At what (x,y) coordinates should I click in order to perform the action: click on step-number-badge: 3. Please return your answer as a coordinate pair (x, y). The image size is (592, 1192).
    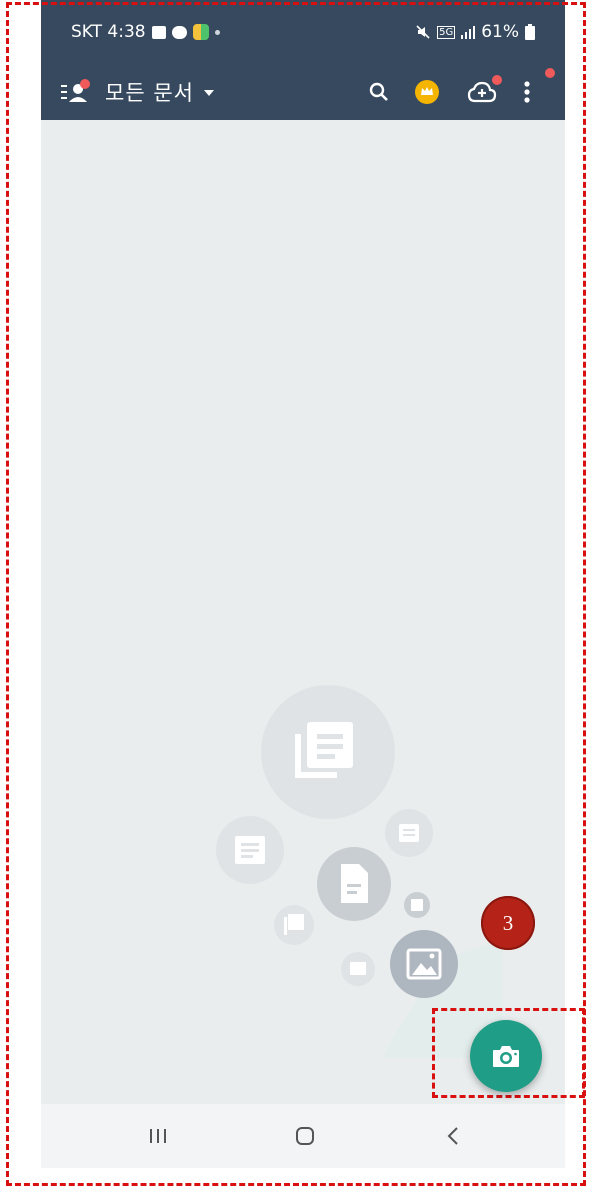
    Looking at the image, I should click on (508, 923).